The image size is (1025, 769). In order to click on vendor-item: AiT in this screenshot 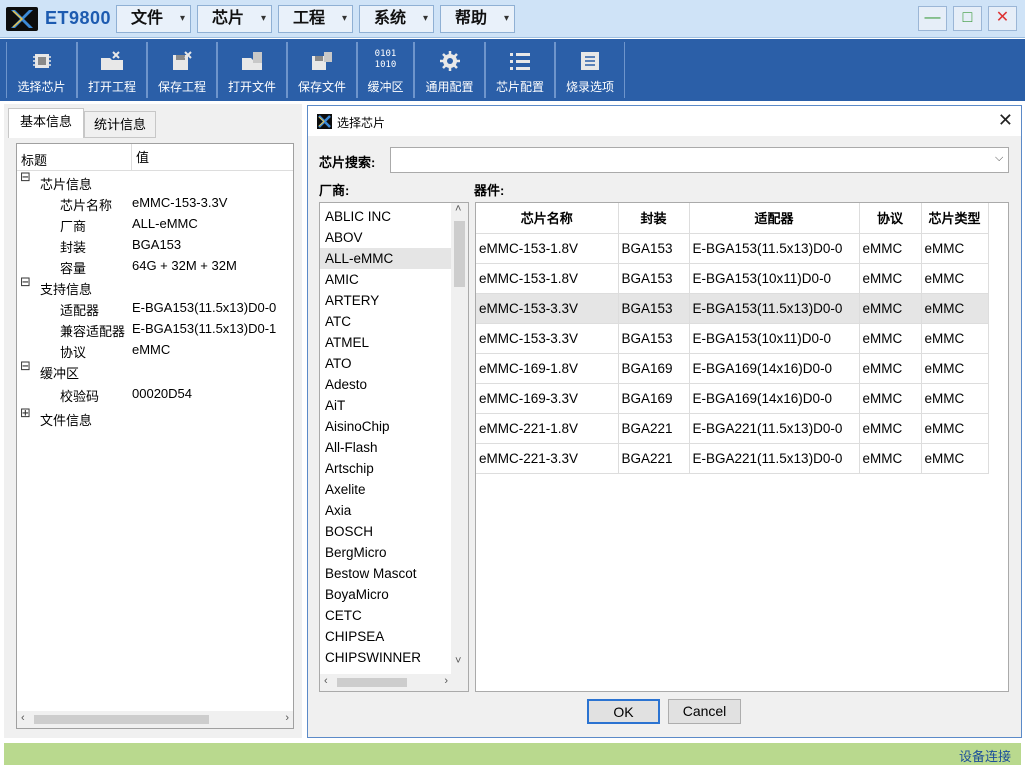, I will do `click(385, 405)`.